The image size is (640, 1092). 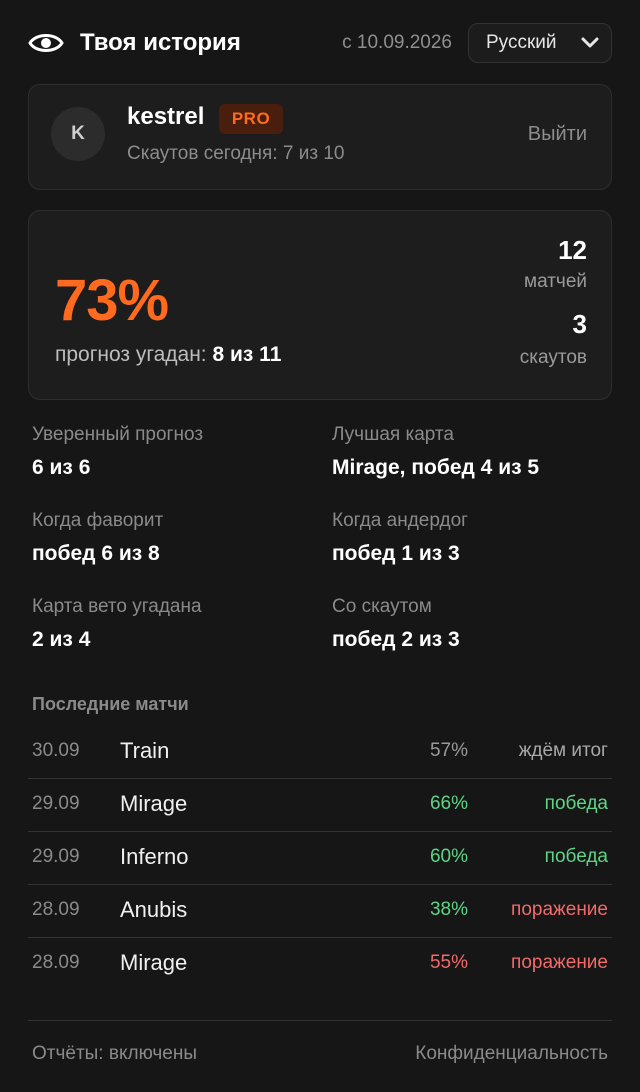 What do you see at coordinates (320, 911) in the screenshot?
I see `match-row: 28.09 Anubis 38% поражение` at bounding box center [320, 911].